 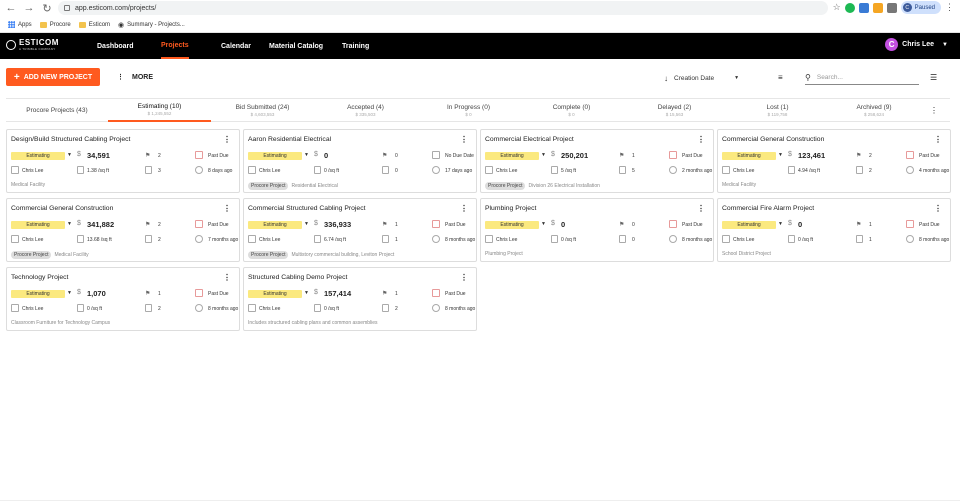 I want to click on tab-procore-projects: Procore Projects (43), so click(x=57, y=110).